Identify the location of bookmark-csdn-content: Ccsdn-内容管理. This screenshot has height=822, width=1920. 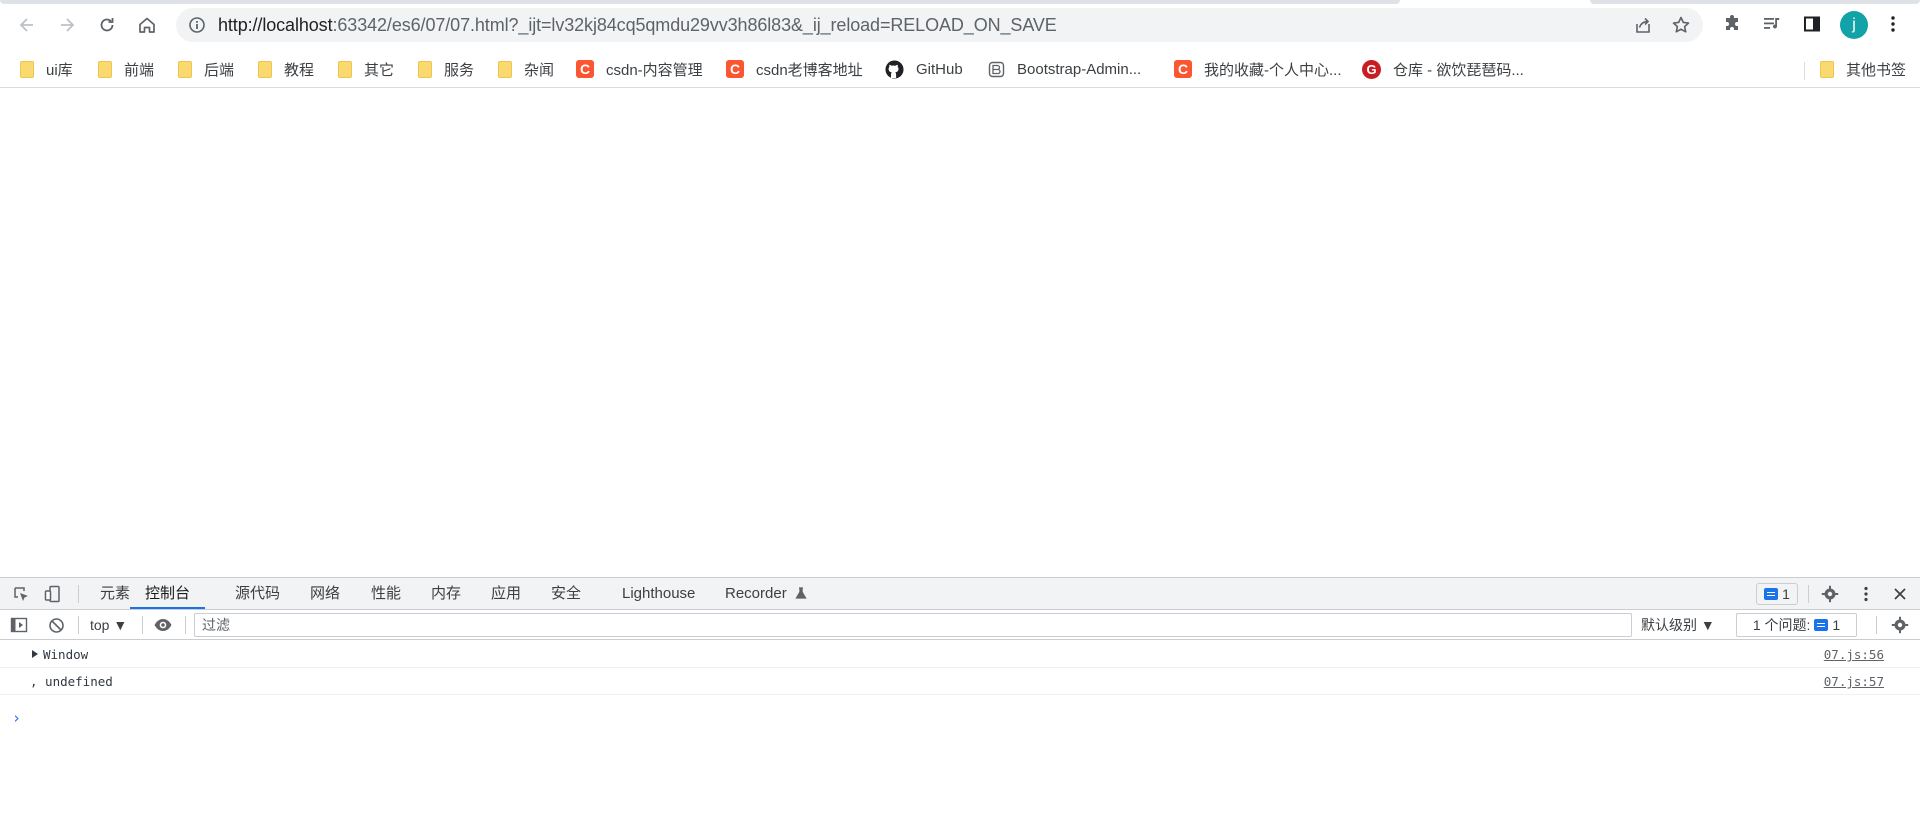
(639, 69).